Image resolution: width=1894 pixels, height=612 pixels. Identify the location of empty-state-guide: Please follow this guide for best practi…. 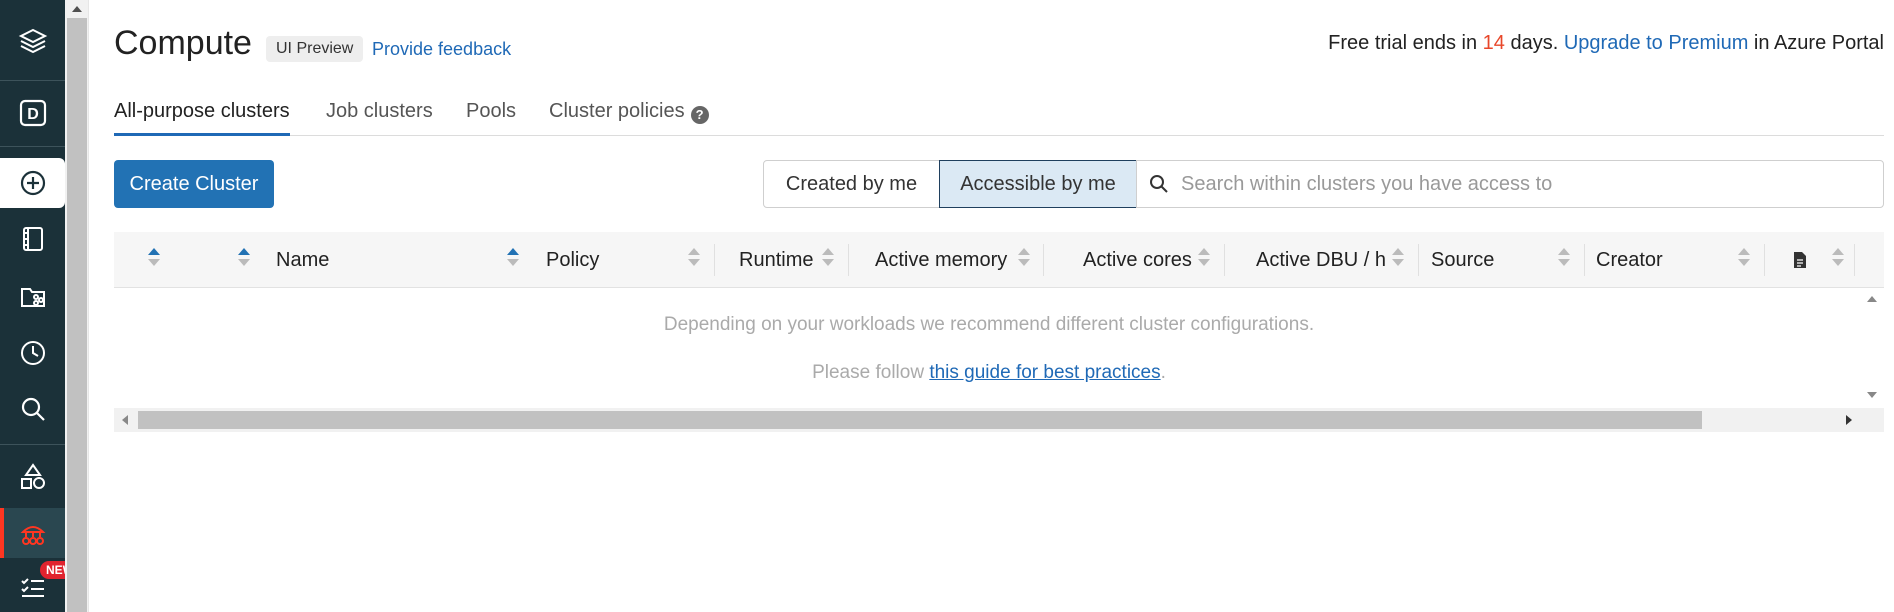
(989, 373).